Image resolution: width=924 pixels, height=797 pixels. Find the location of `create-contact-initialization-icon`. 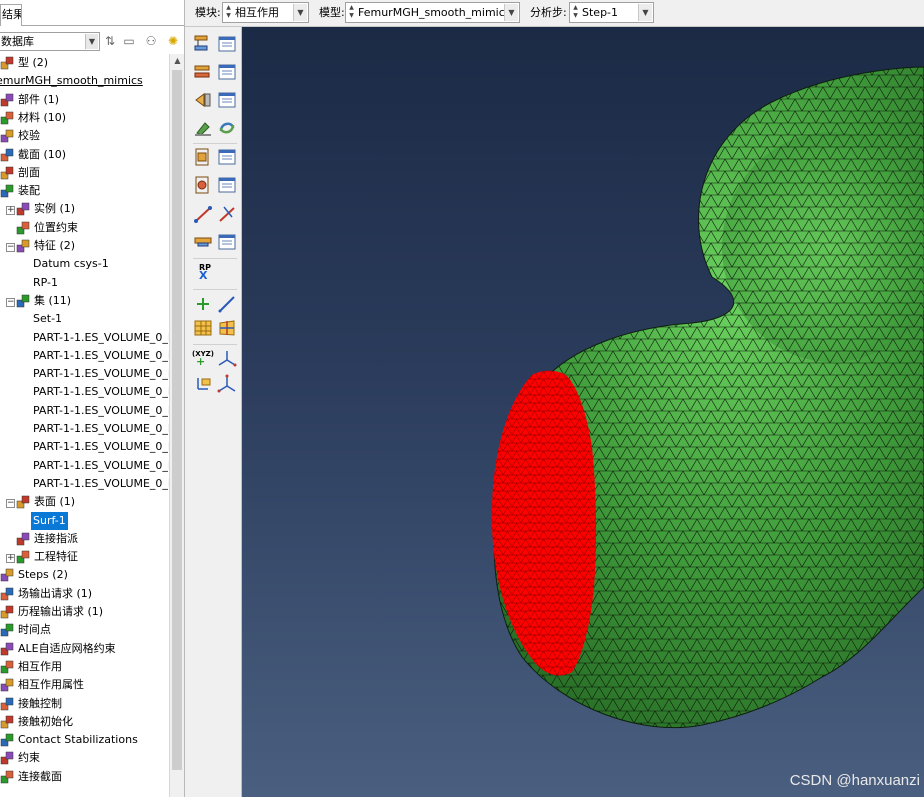

create-contact-initialization-icon is located at coordinates (203, 128).